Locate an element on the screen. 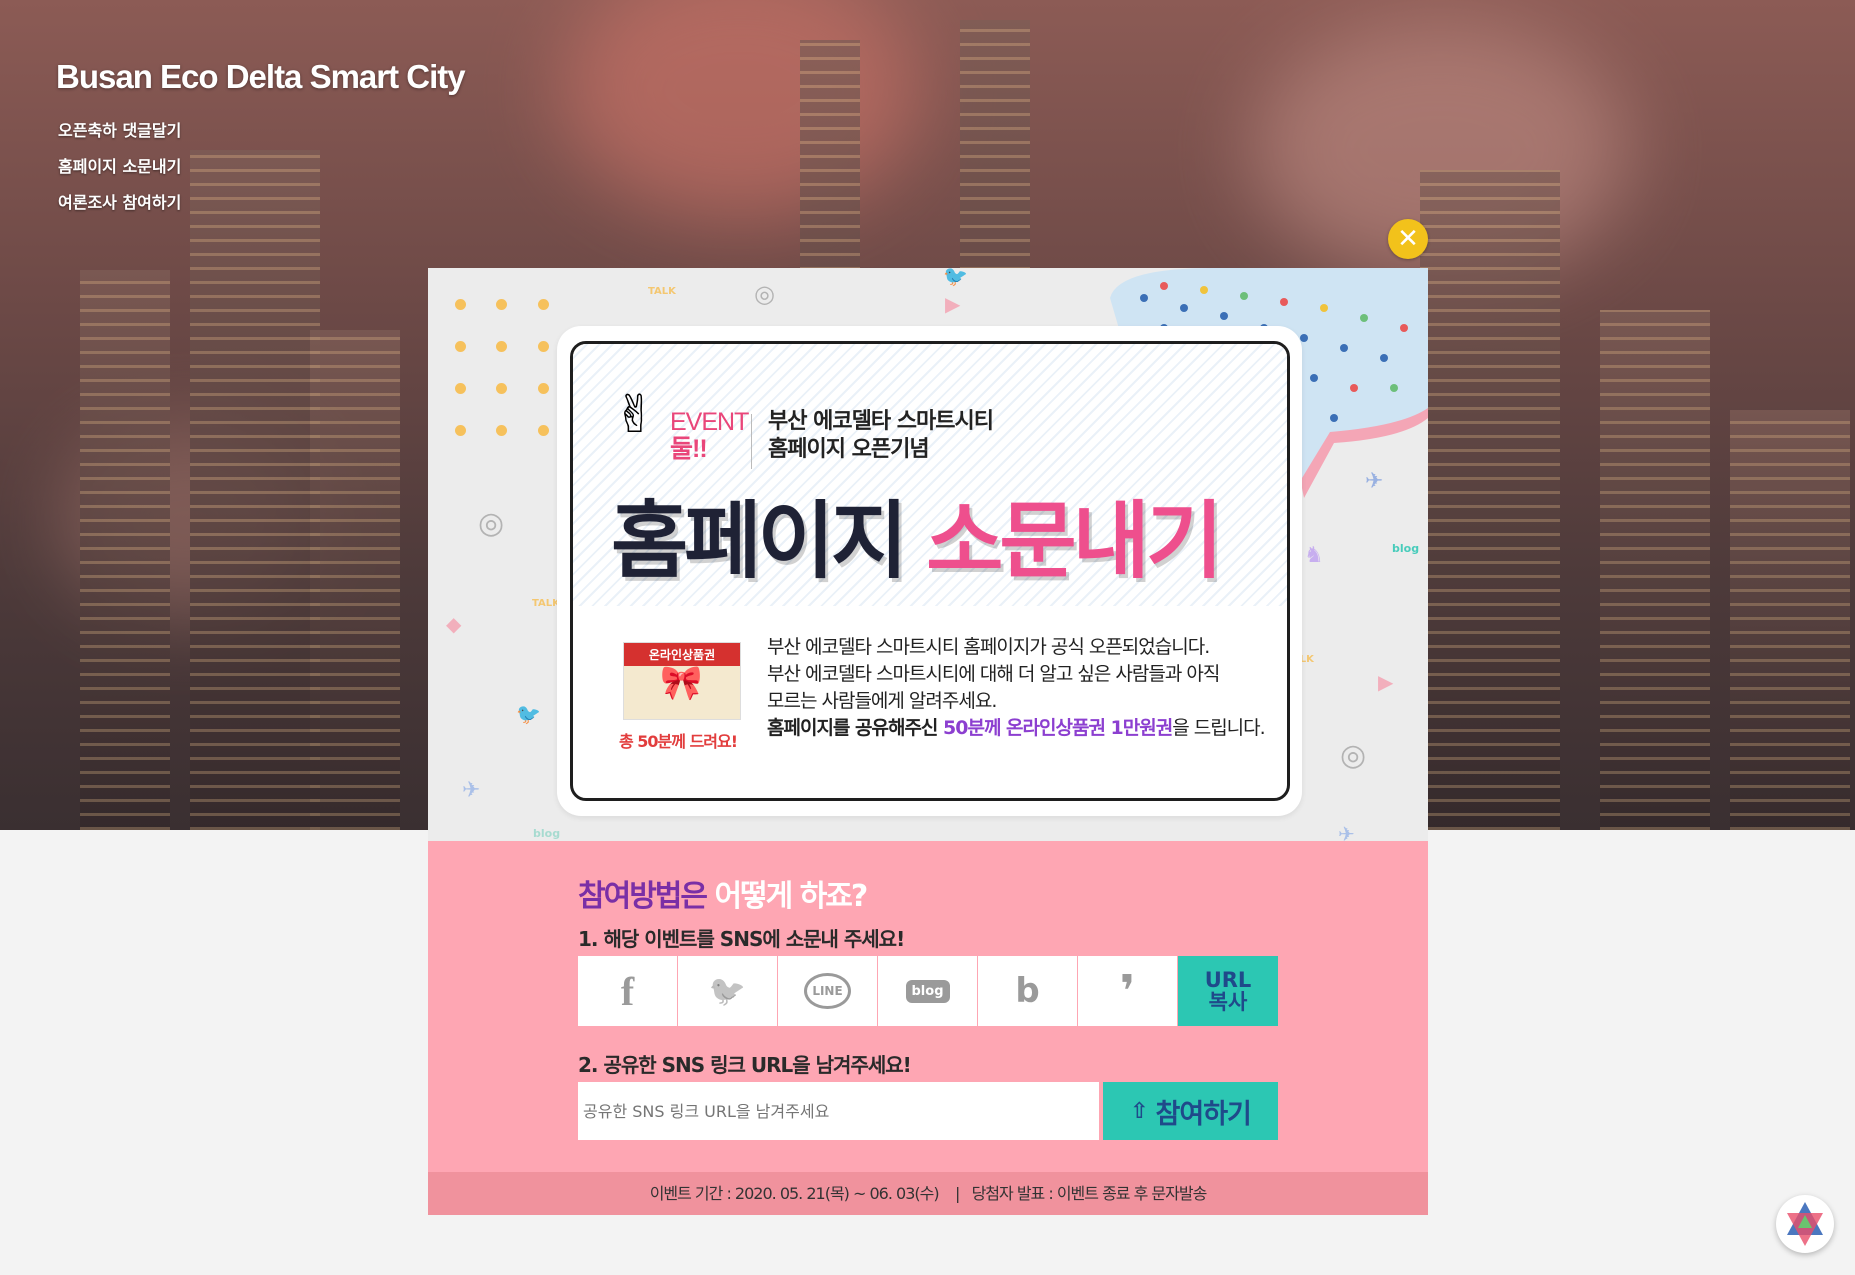  participate-label: 참여하기 is located at coordinates (1203, 1114).